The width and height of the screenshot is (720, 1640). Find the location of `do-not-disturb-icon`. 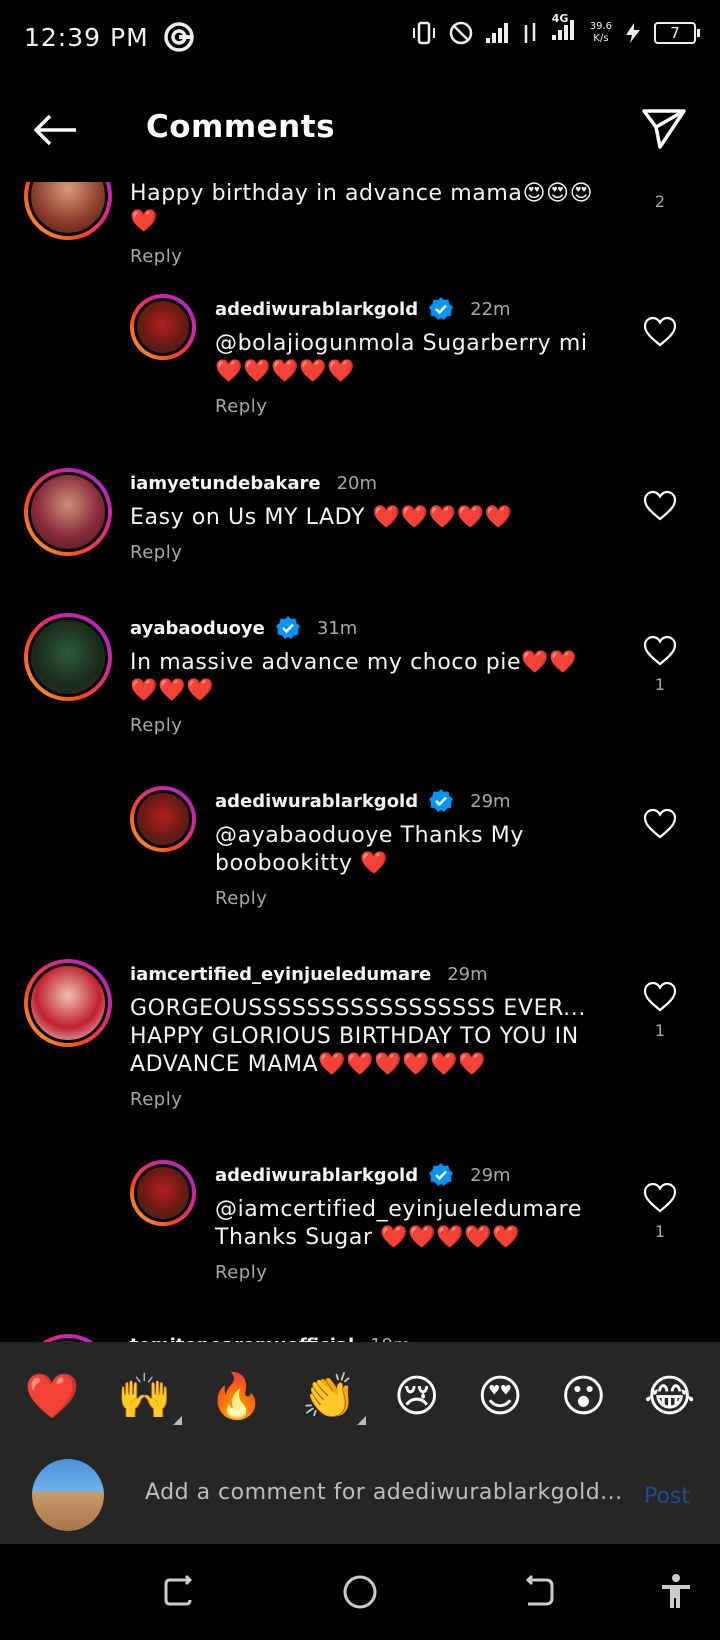

do-not-disturb-icon is located at coordinates (460, 32).